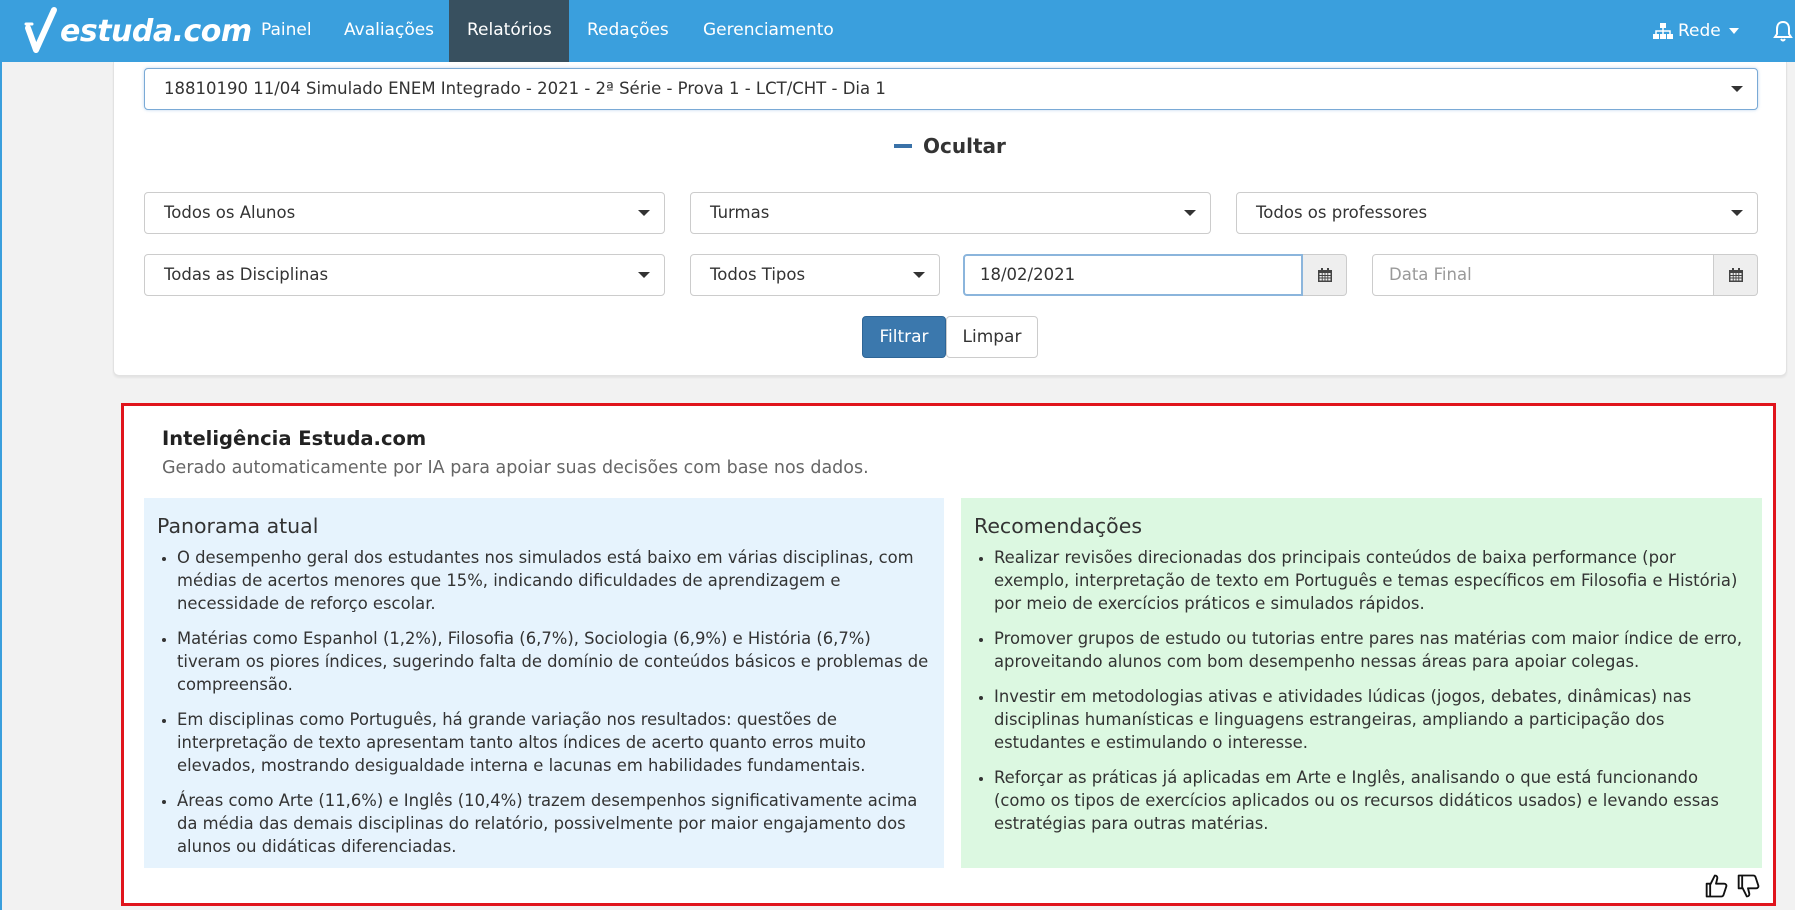 Image resolution: width=1795 pixels, height=910 pixels. Describe the element at coordinates (404, 213) in the screenshot. I see `students-select: Todos os Alunos` at that location.